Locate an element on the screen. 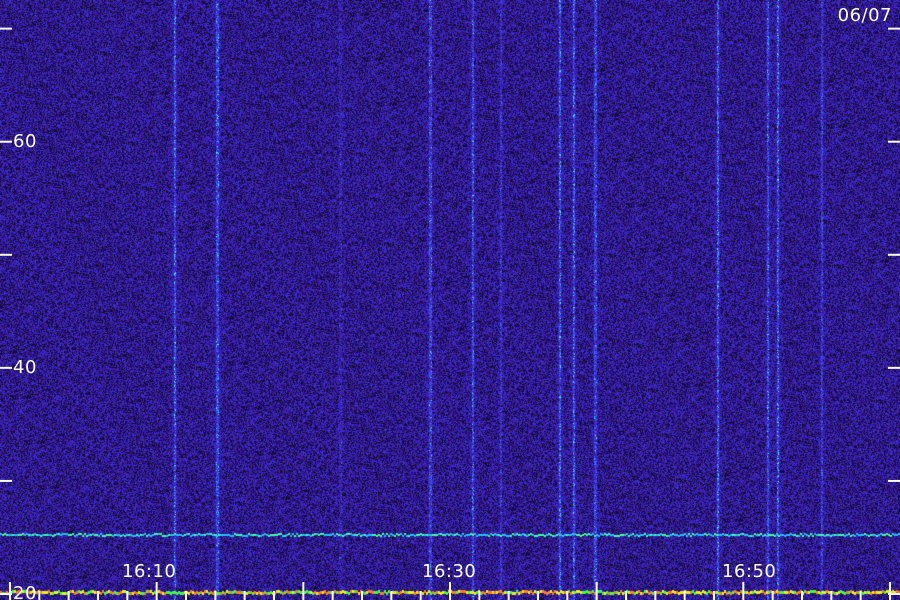  x-tick-label: 16:30 is located at coordinates (449, 571).